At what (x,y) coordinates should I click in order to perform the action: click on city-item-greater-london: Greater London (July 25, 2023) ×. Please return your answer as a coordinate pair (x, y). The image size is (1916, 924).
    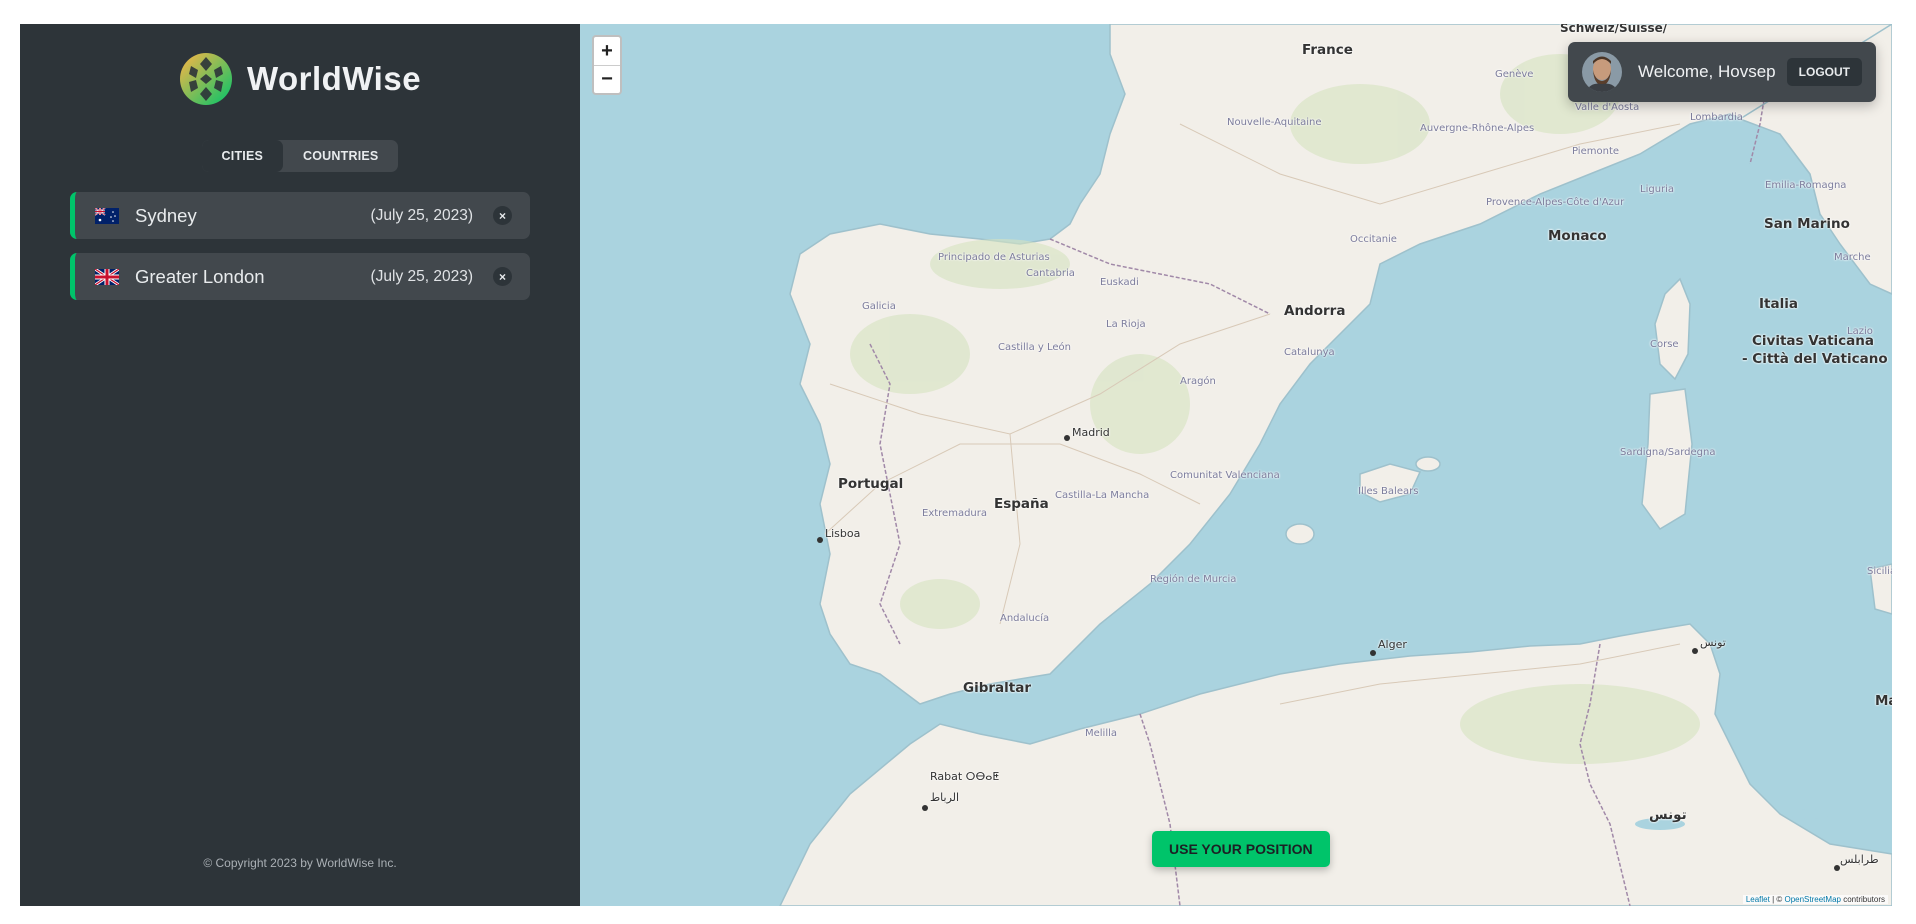
    Looking at the image, I should click on (300, 276).